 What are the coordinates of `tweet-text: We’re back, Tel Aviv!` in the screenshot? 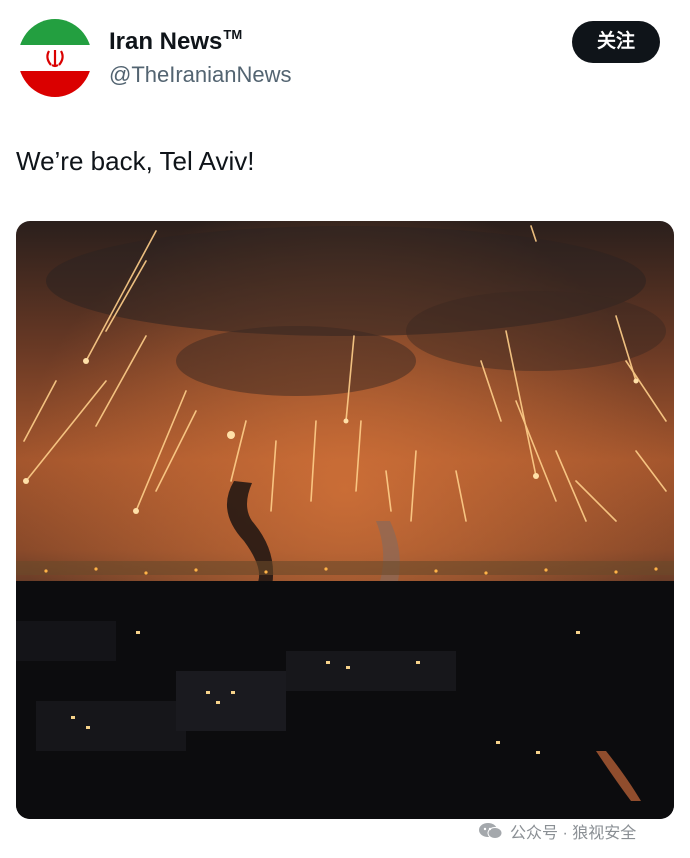 It's located at (135, 161).